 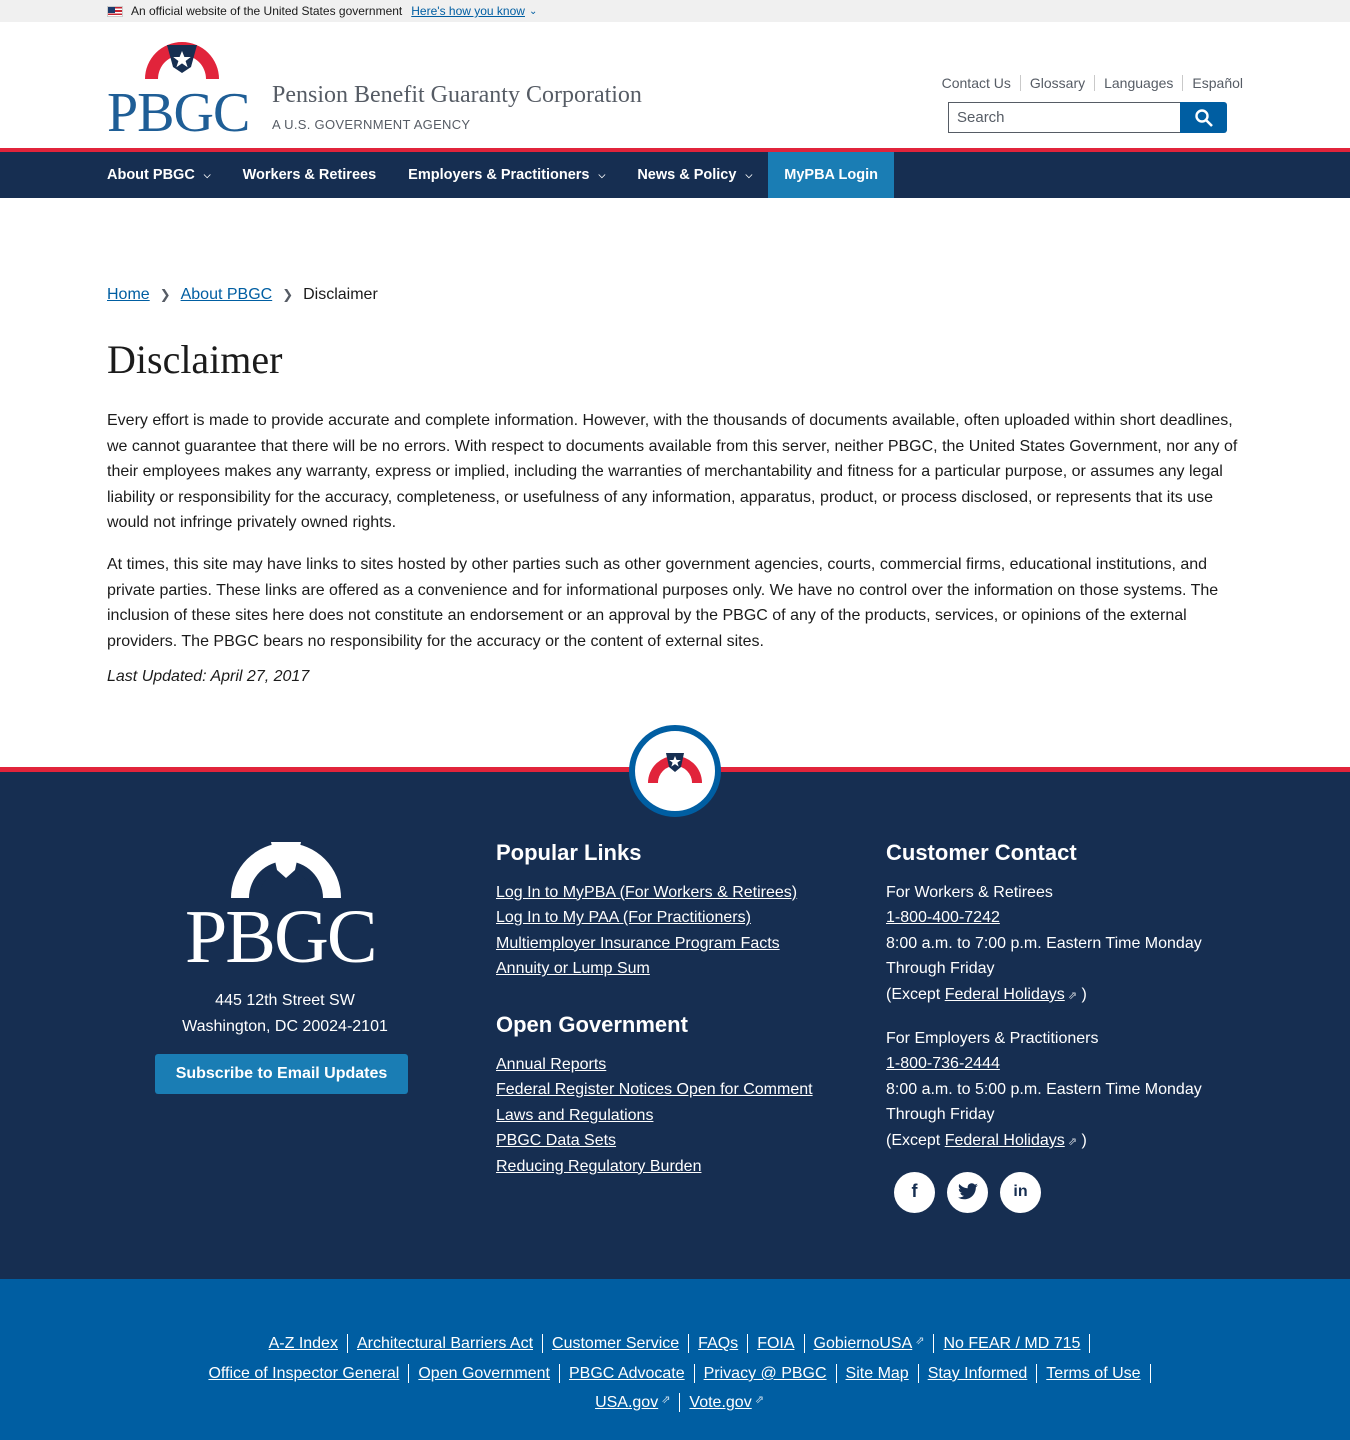 What do you see at coordinates (1012, 1343) in the screenshot?
I see `subfooter-link: No FEAR / MD 715` at bounding box center [1012, 1343].